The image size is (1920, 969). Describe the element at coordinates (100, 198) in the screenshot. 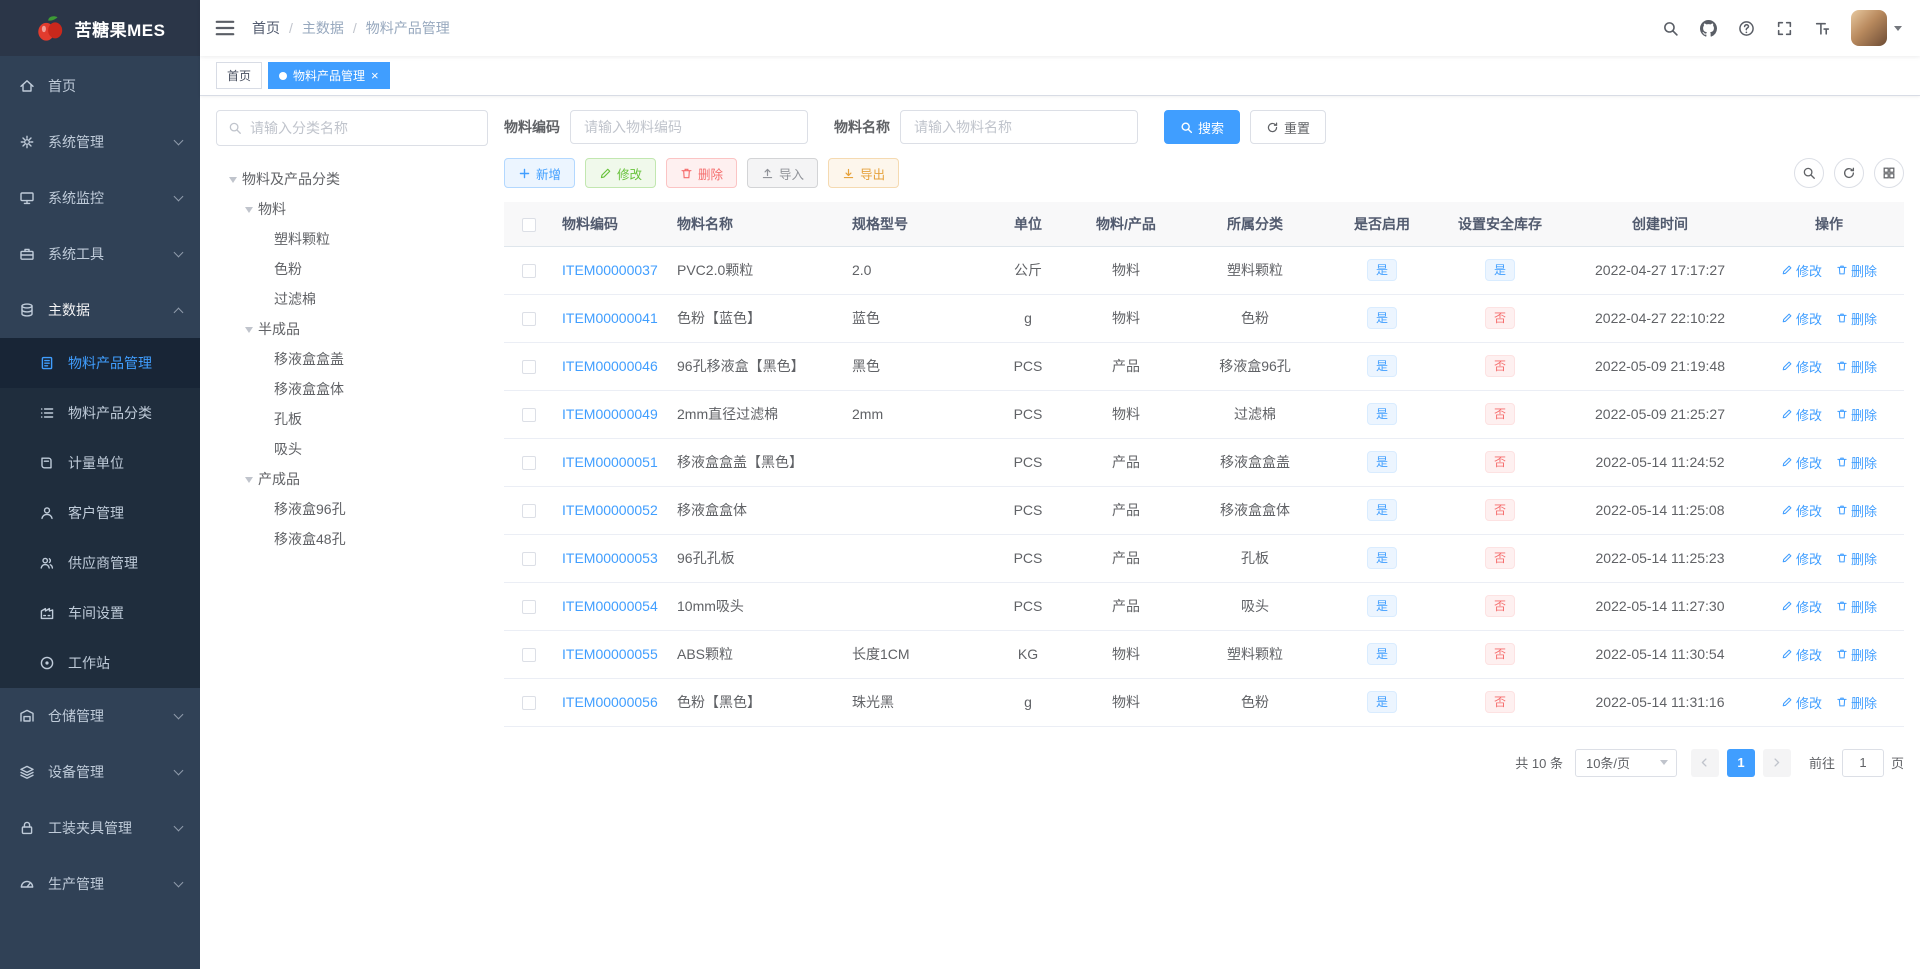

I see `sidebar-item-system-monitor: 系统监控` at that location.